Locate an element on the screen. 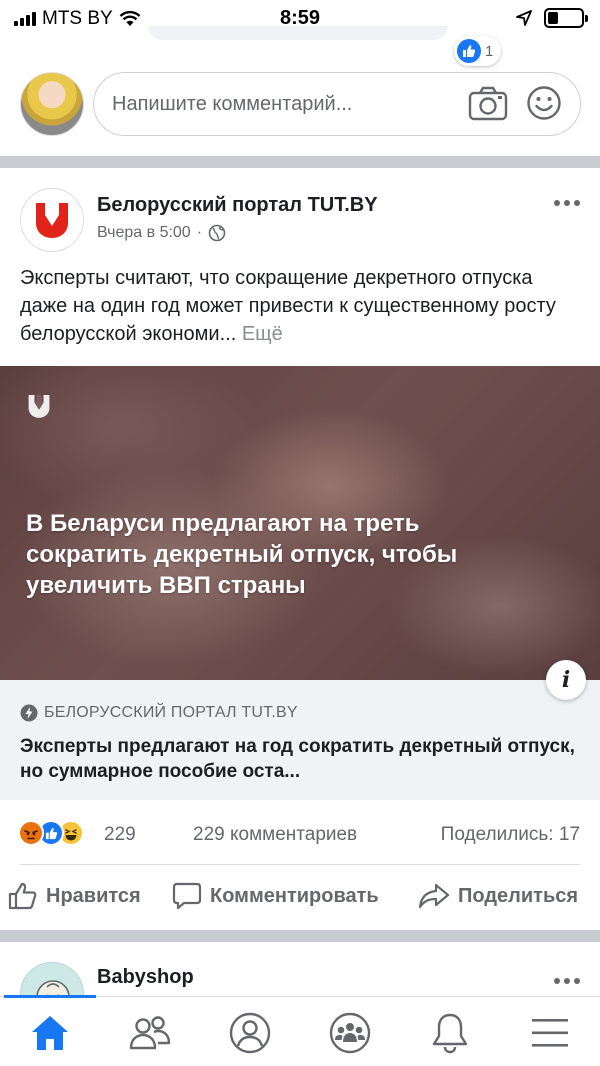 This screenshot has height=1066, width=600. tutby-watermark-icon is located at coordinates (39, 406).